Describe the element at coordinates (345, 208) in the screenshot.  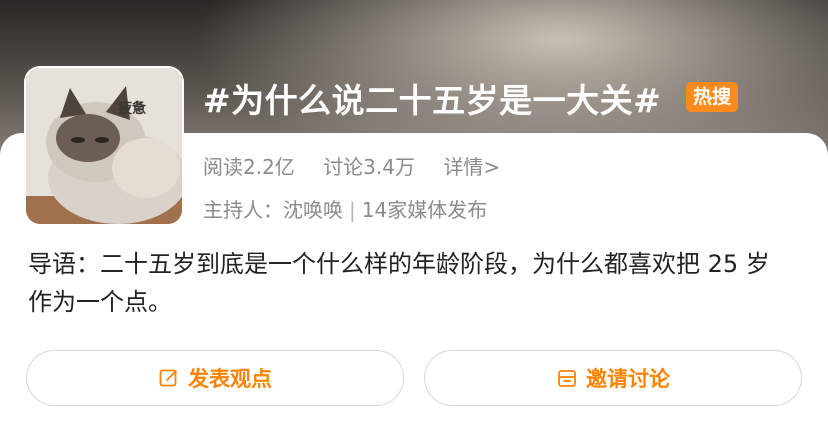
I see `host-info: 主持人：沈唤唤 | 14家媒体发布` at that location.